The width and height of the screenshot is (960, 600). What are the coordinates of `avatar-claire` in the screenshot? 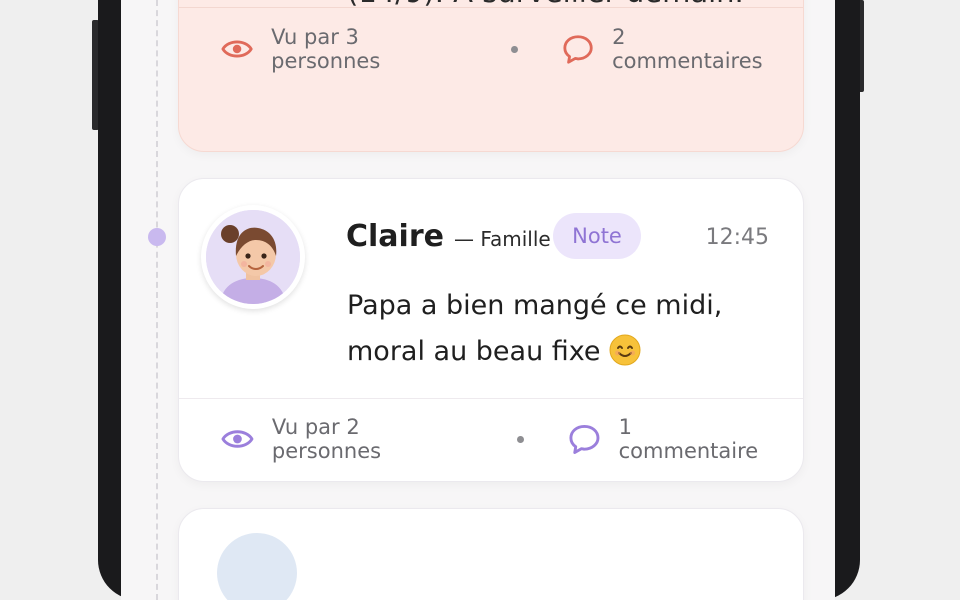 It's located at (253, 257).